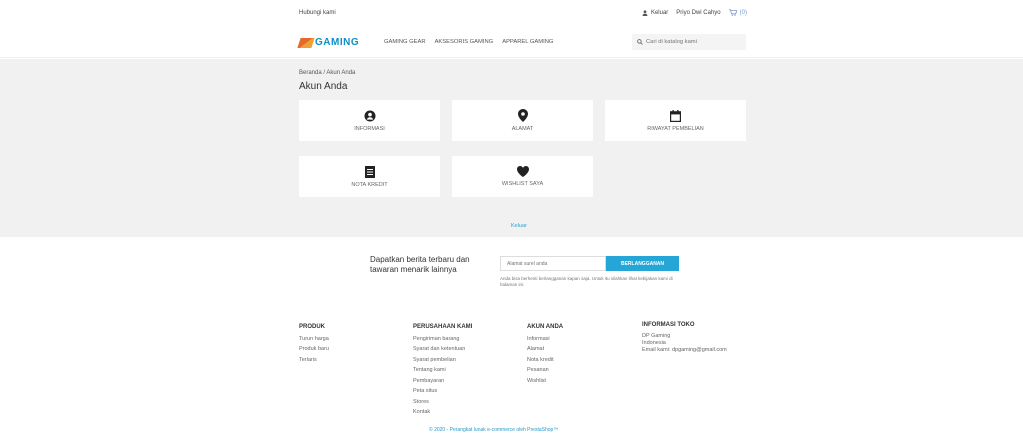 The image size is (1023, 434). Describe the element at coordinates (743, 12) in the screenshot. I see `cart-count: (0)` at that location.